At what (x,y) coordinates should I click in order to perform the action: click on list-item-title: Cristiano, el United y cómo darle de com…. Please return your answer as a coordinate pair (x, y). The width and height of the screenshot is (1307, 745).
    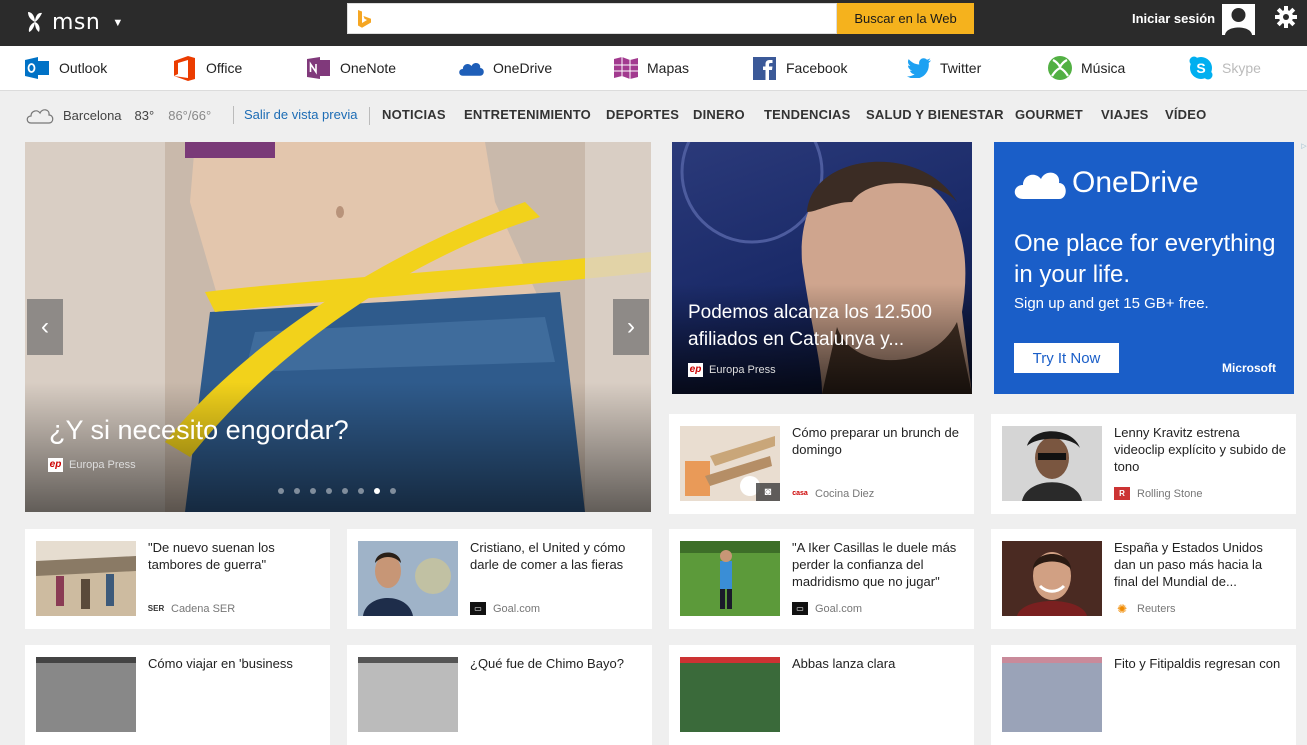
    Looking at the image, I should click on (556, 556).